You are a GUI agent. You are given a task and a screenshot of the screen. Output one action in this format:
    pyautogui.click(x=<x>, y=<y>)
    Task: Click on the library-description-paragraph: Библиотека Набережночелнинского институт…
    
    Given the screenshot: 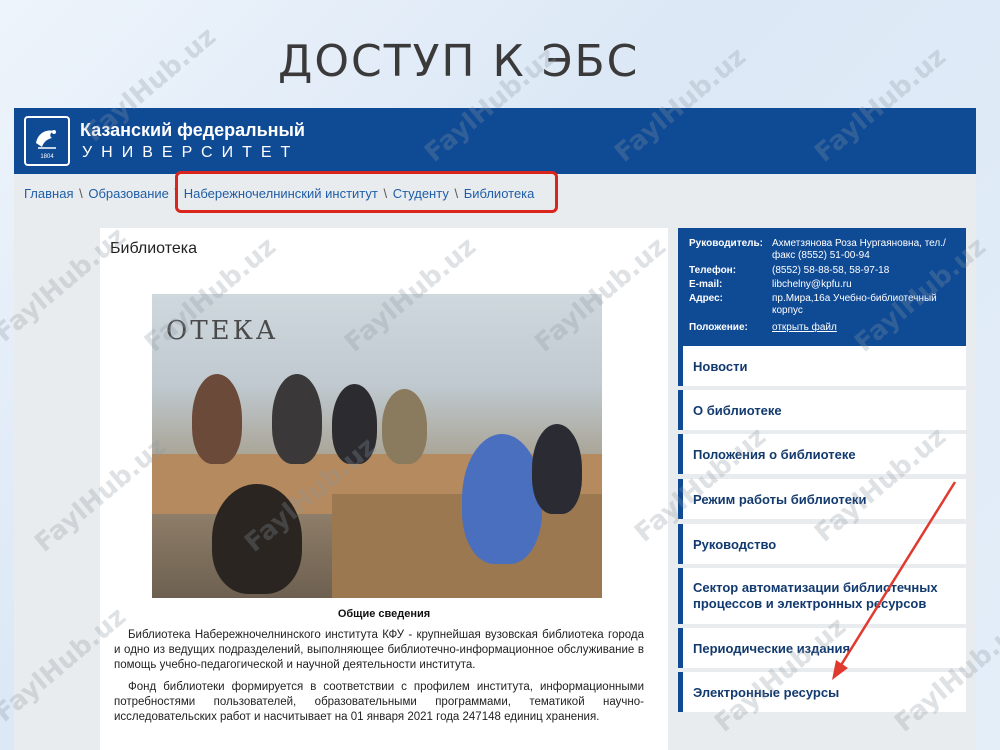 What is the action you would take?
    pyautogui.click(x=379, y=650)
    